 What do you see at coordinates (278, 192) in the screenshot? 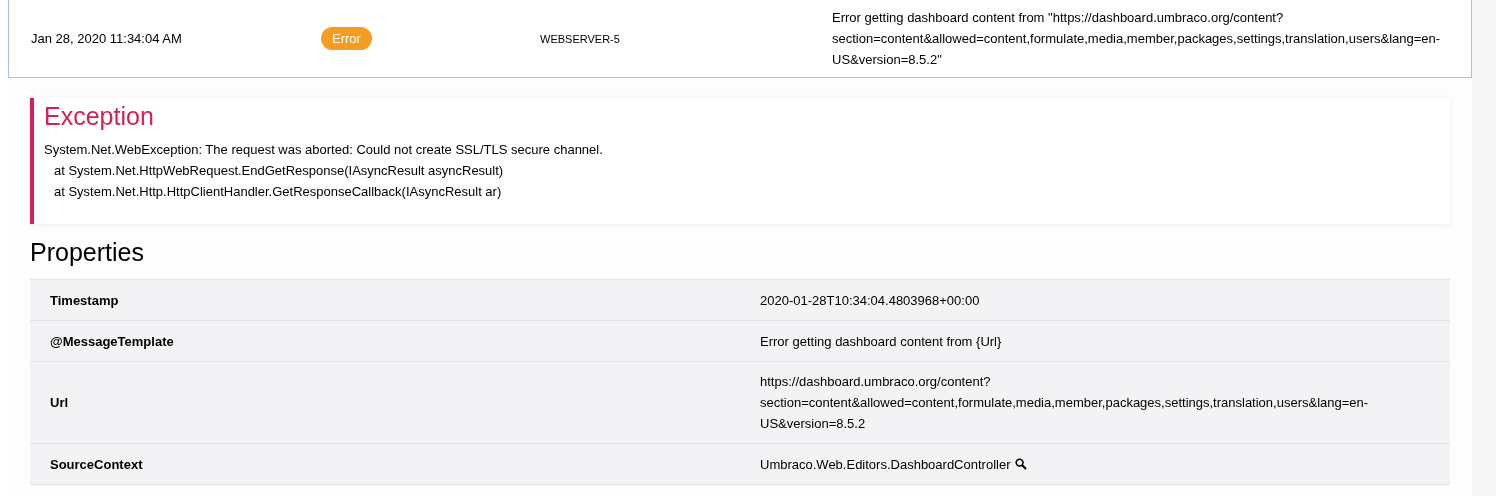
I see `stack-trace-line: at System.Net.Http.HttpClientHandler.GetResponseCallback(IAsyncResult ar)` at bounding box center [278, 192].